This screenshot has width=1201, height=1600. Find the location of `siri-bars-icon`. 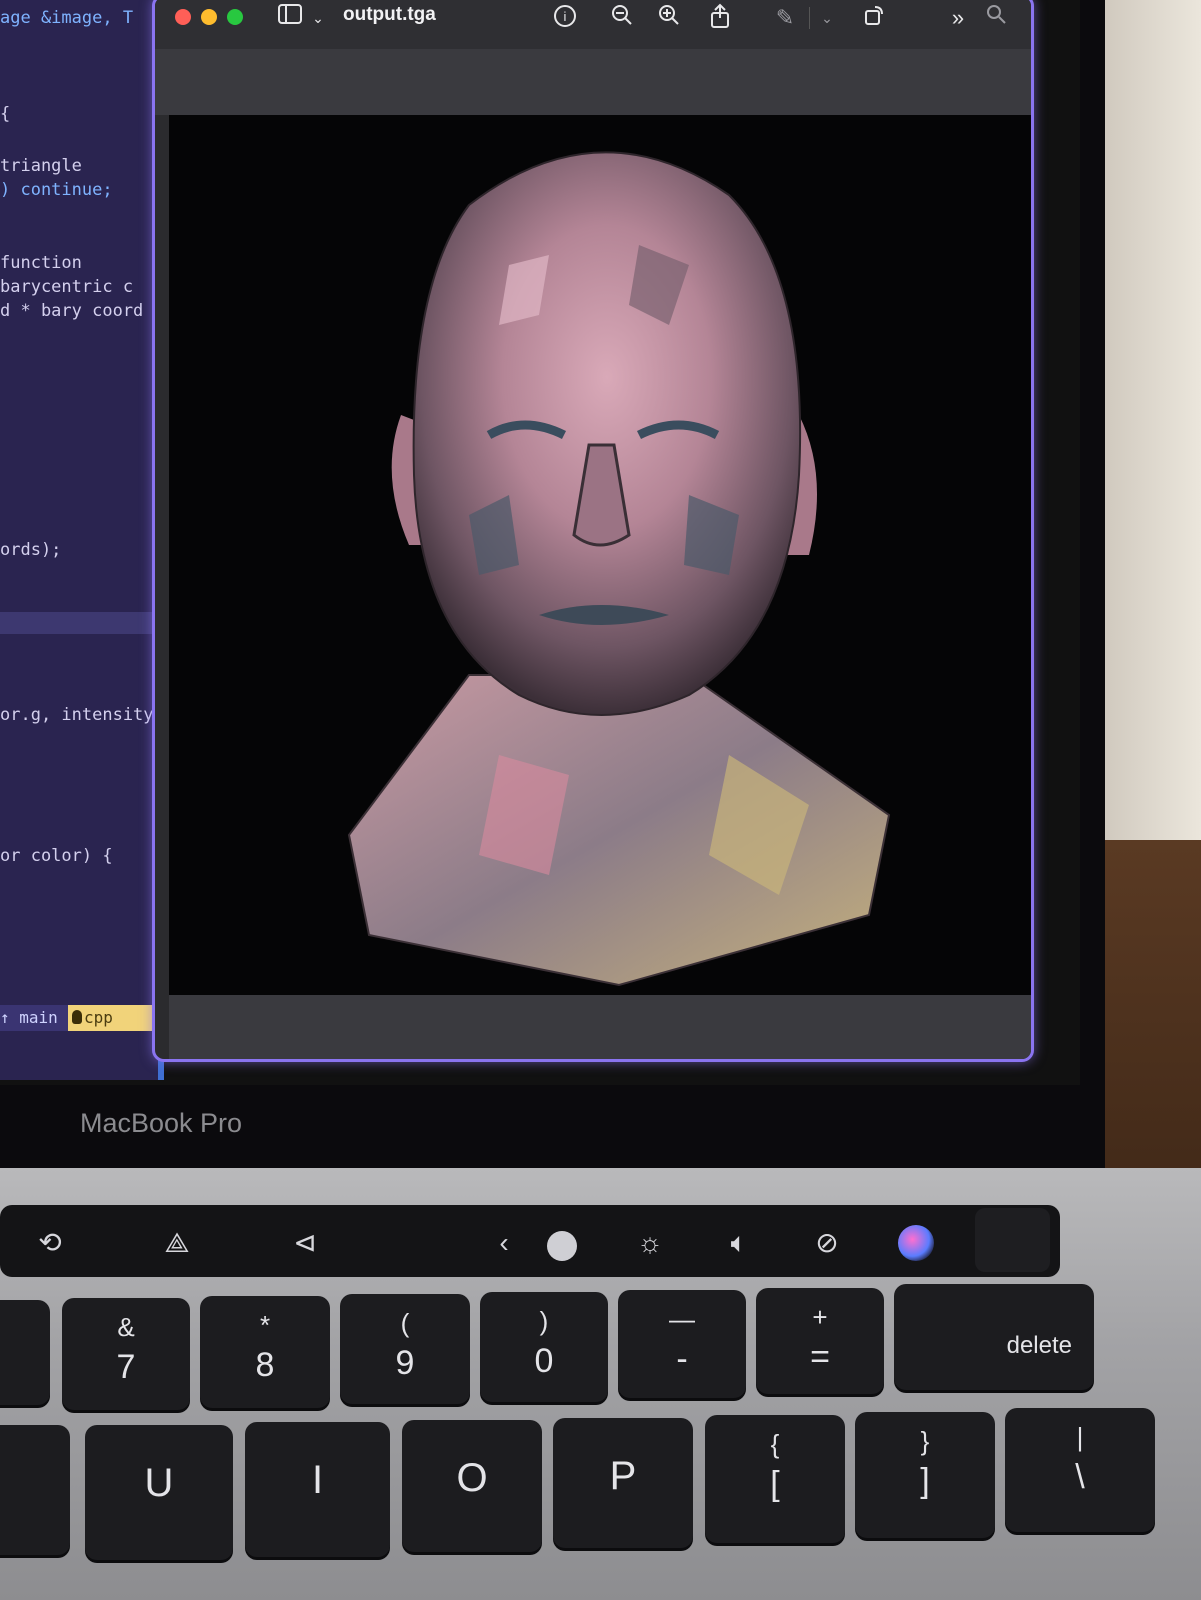

siri-bars-icon is located at coordinates (562, 1246).